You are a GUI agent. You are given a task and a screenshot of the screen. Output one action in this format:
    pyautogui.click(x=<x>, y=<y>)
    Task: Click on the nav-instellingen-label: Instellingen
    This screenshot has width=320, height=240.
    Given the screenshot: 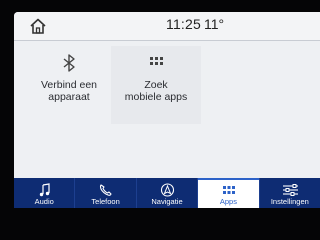 What is the action you would take?
    pyautogui.click(x=289, y=201)
    